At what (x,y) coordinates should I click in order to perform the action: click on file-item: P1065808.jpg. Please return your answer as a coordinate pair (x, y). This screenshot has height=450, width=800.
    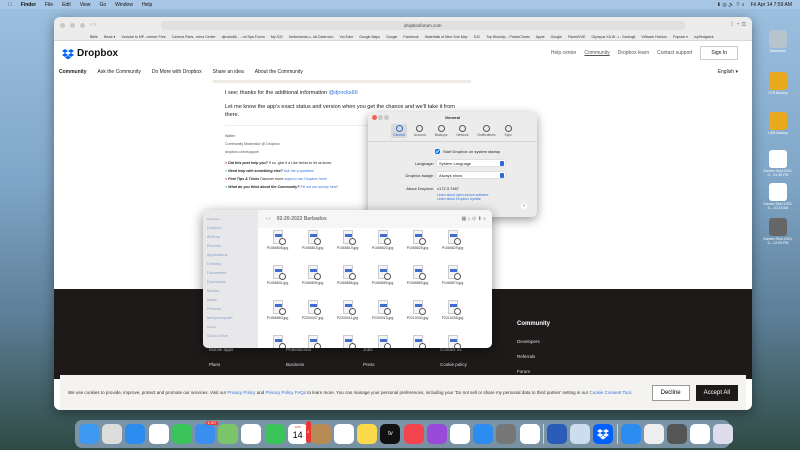
    Looking at the image, I should click on (277, 245).